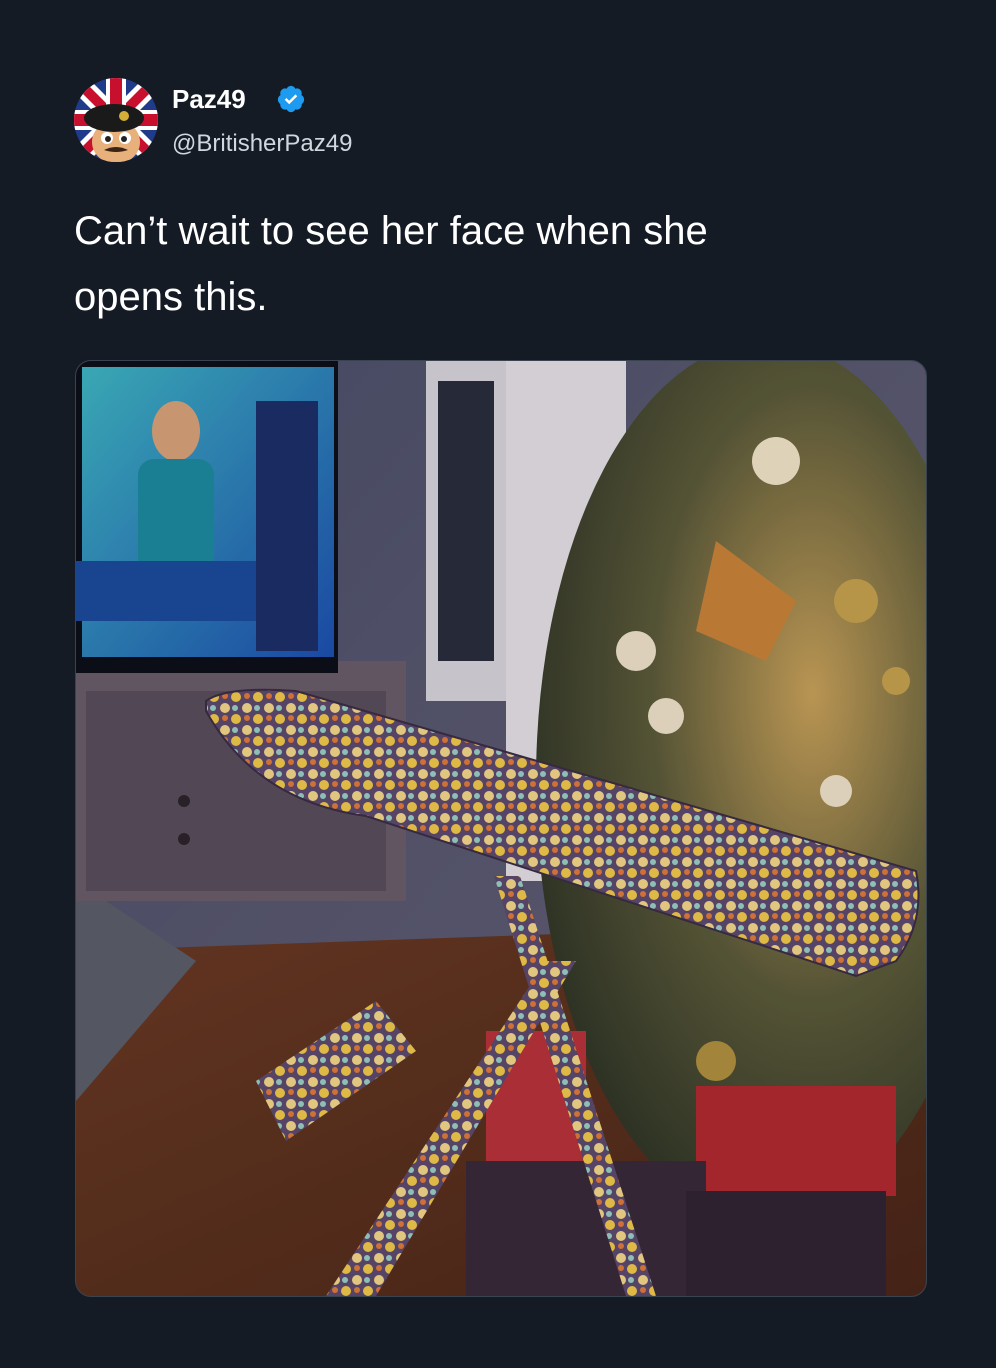 This screenshot has width=996, height=1368. I want to click on verified-badge-icon, so click(291, 99).